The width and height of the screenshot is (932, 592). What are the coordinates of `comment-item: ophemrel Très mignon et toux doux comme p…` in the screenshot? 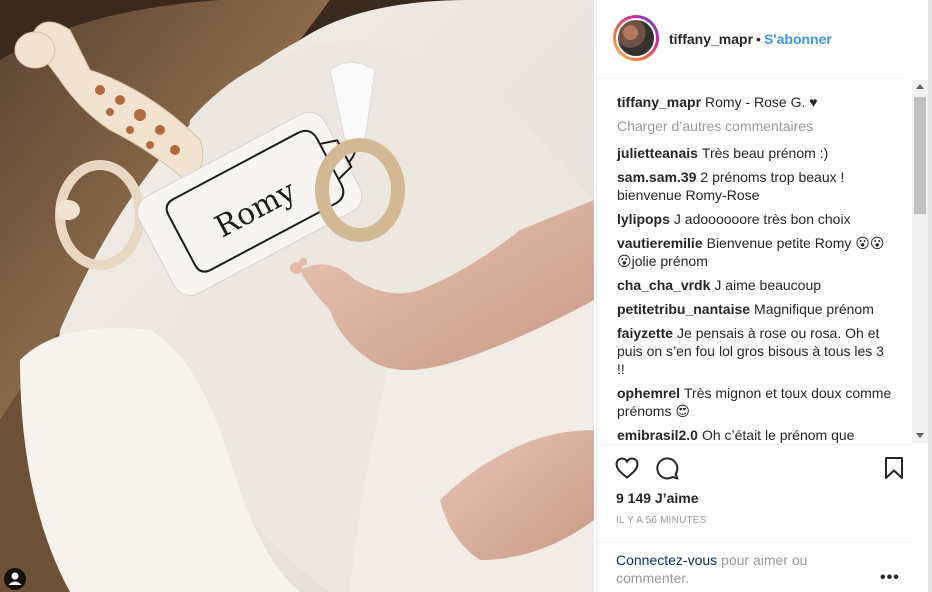 It's located at (755, 402).